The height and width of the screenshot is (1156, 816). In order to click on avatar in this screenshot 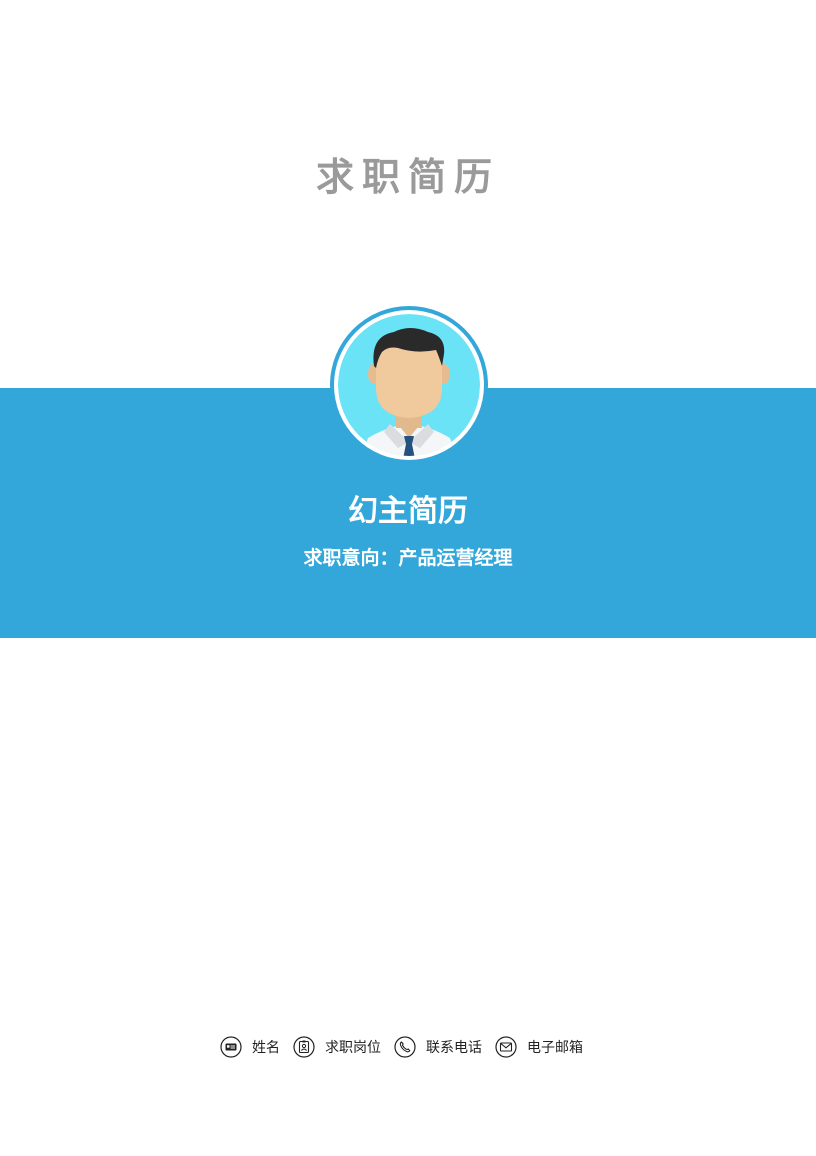, I will do `click(409, 385)`.